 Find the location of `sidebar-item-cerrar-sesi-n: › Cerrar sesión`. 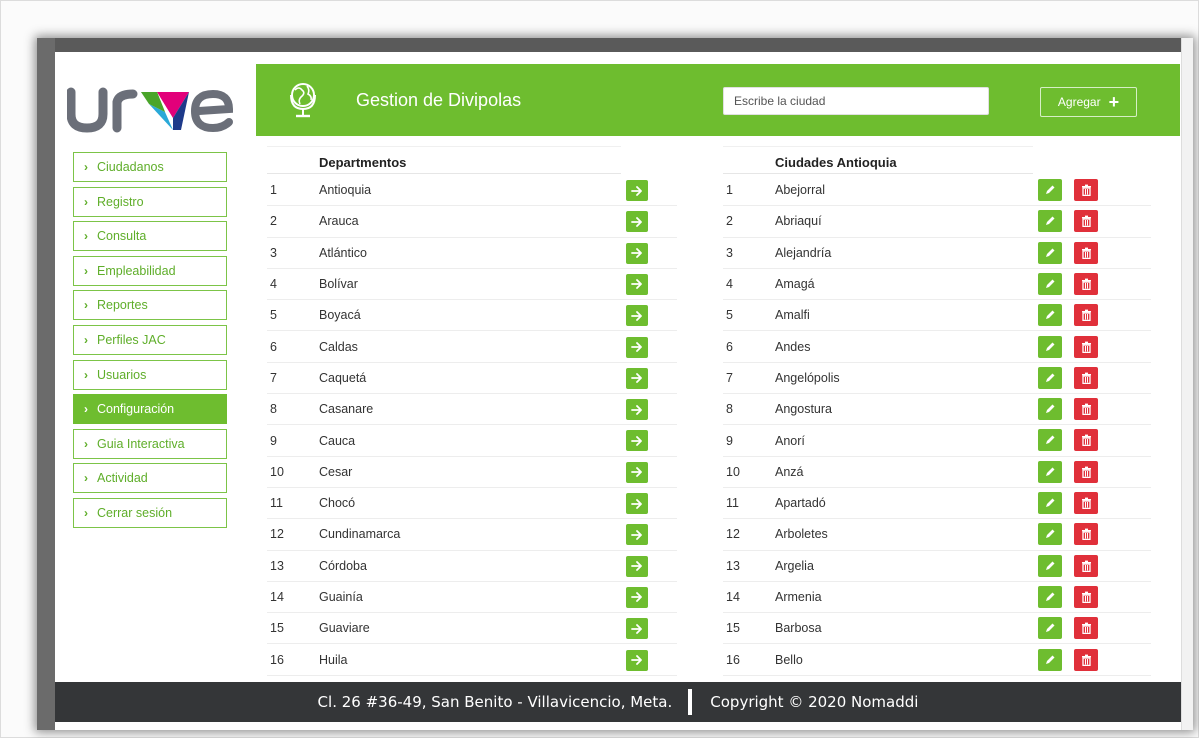

sidebar-item-cerrar-sesi-n: › Cerrar sesión is located at coordinates (150, 512).